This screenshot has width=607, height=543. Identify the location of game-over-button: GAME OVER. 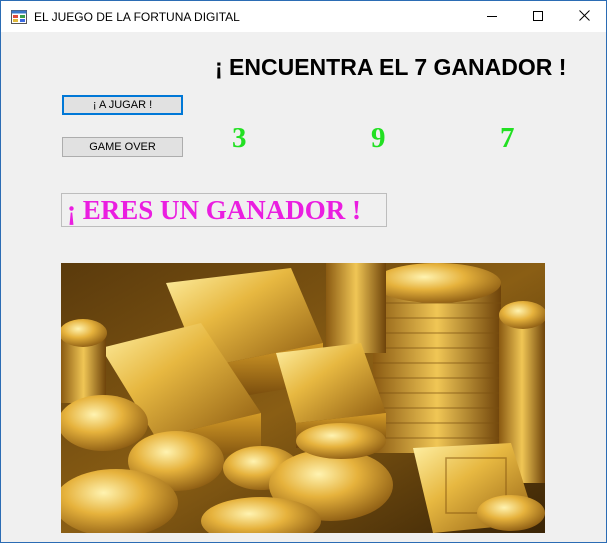
(122, 147).